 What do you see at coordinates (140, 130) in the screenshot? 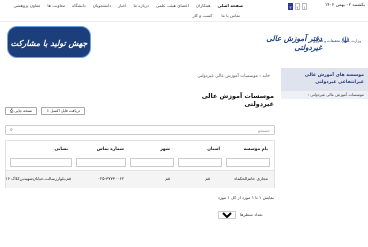
I see `search-box: ⌕ جستجو` at bounding box center [140, 130].